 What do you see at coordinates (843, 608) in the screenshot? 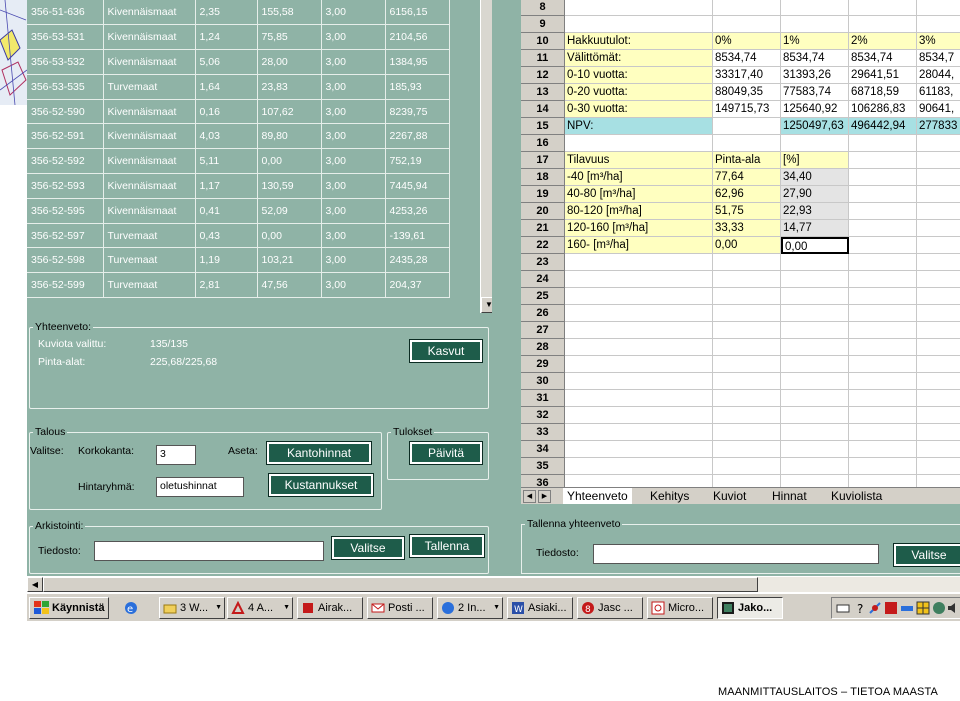
I see `keyboard-icon` at bounding box center [843, 608].